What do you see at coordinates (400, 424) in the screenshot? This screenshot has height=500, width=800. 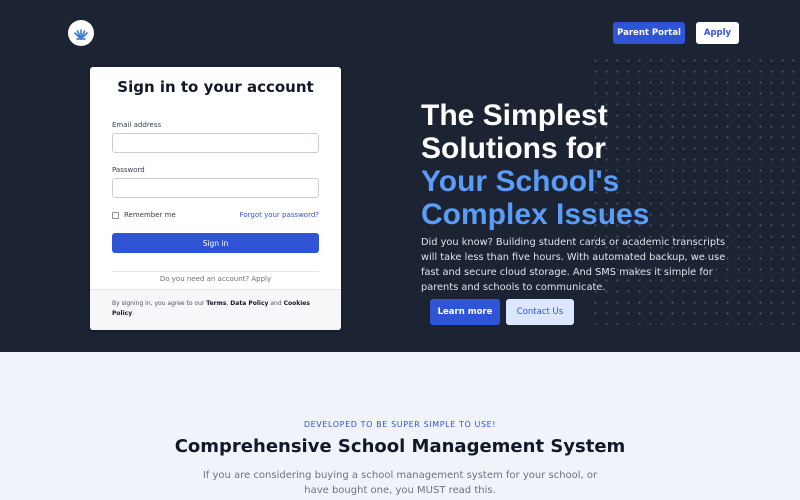 I see `section-eyebrow: DEVELOPED TO BE SUPER SIMPLE TO USE!` at bounding box center [400, 424].